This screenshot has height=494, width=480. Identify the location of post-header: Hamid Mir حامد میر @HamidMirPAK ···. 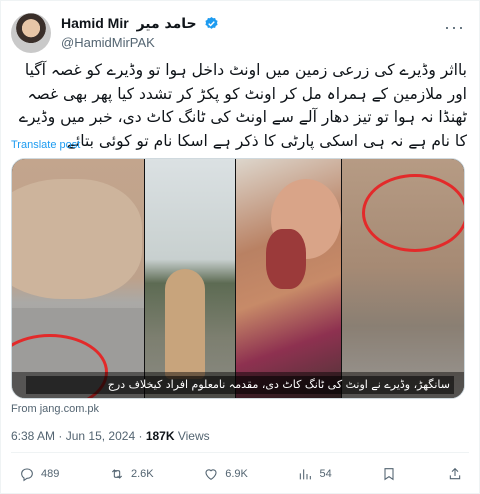
(240, 32).